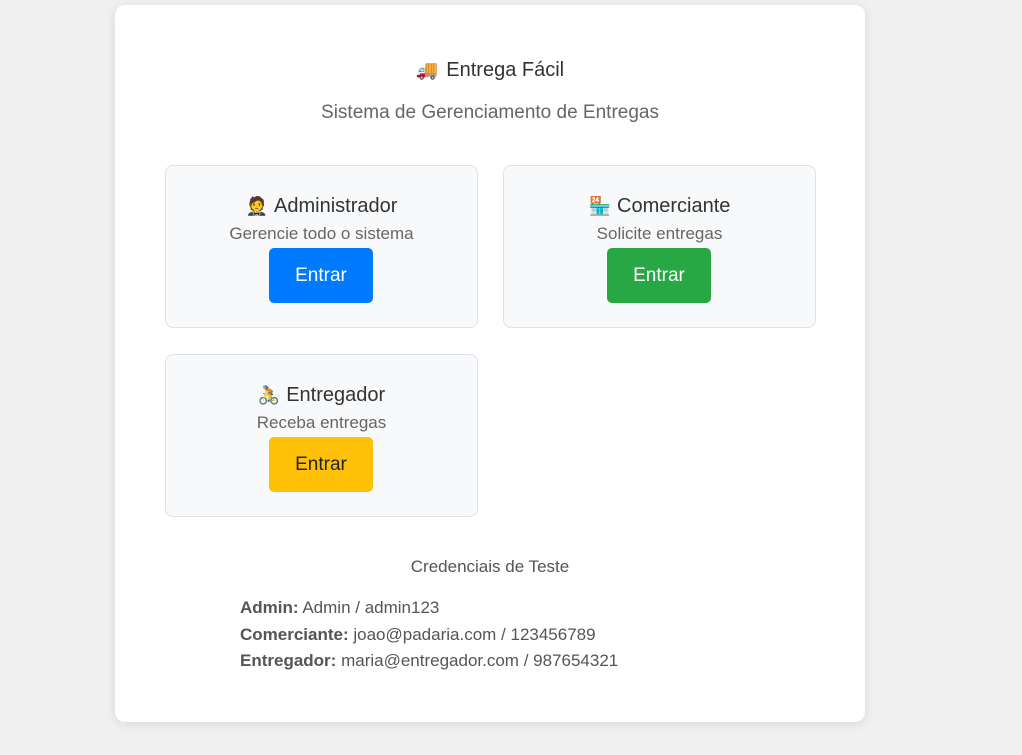  I want to click on credential-label: Comerciante:, so click(294, 634).